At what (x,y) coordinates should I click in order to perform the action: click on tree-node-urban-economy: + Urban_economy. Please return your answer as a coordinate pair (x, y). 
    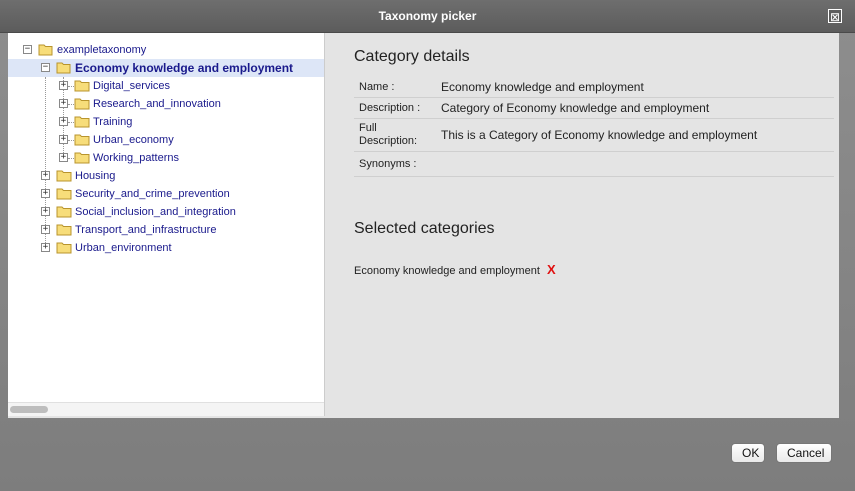
    Looking at the image, I should click on (166, 140).